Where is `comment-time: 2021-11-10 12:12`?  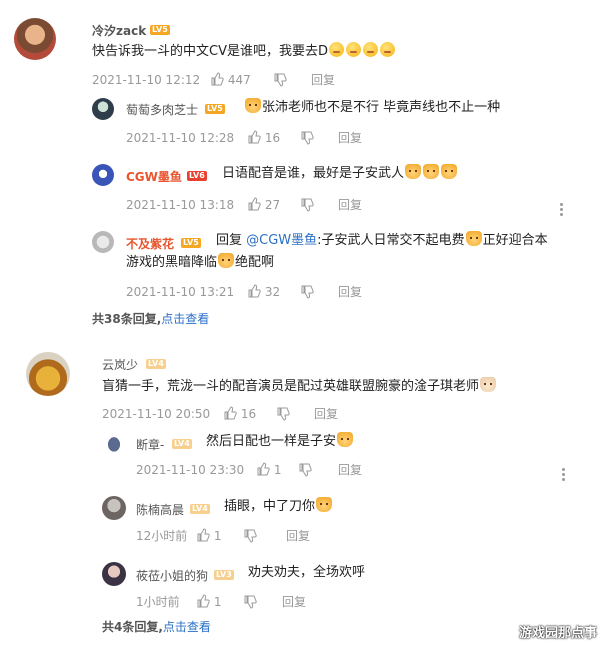
comment-time: 2021-11-10 12:12 is located at coordinates (146, 80).